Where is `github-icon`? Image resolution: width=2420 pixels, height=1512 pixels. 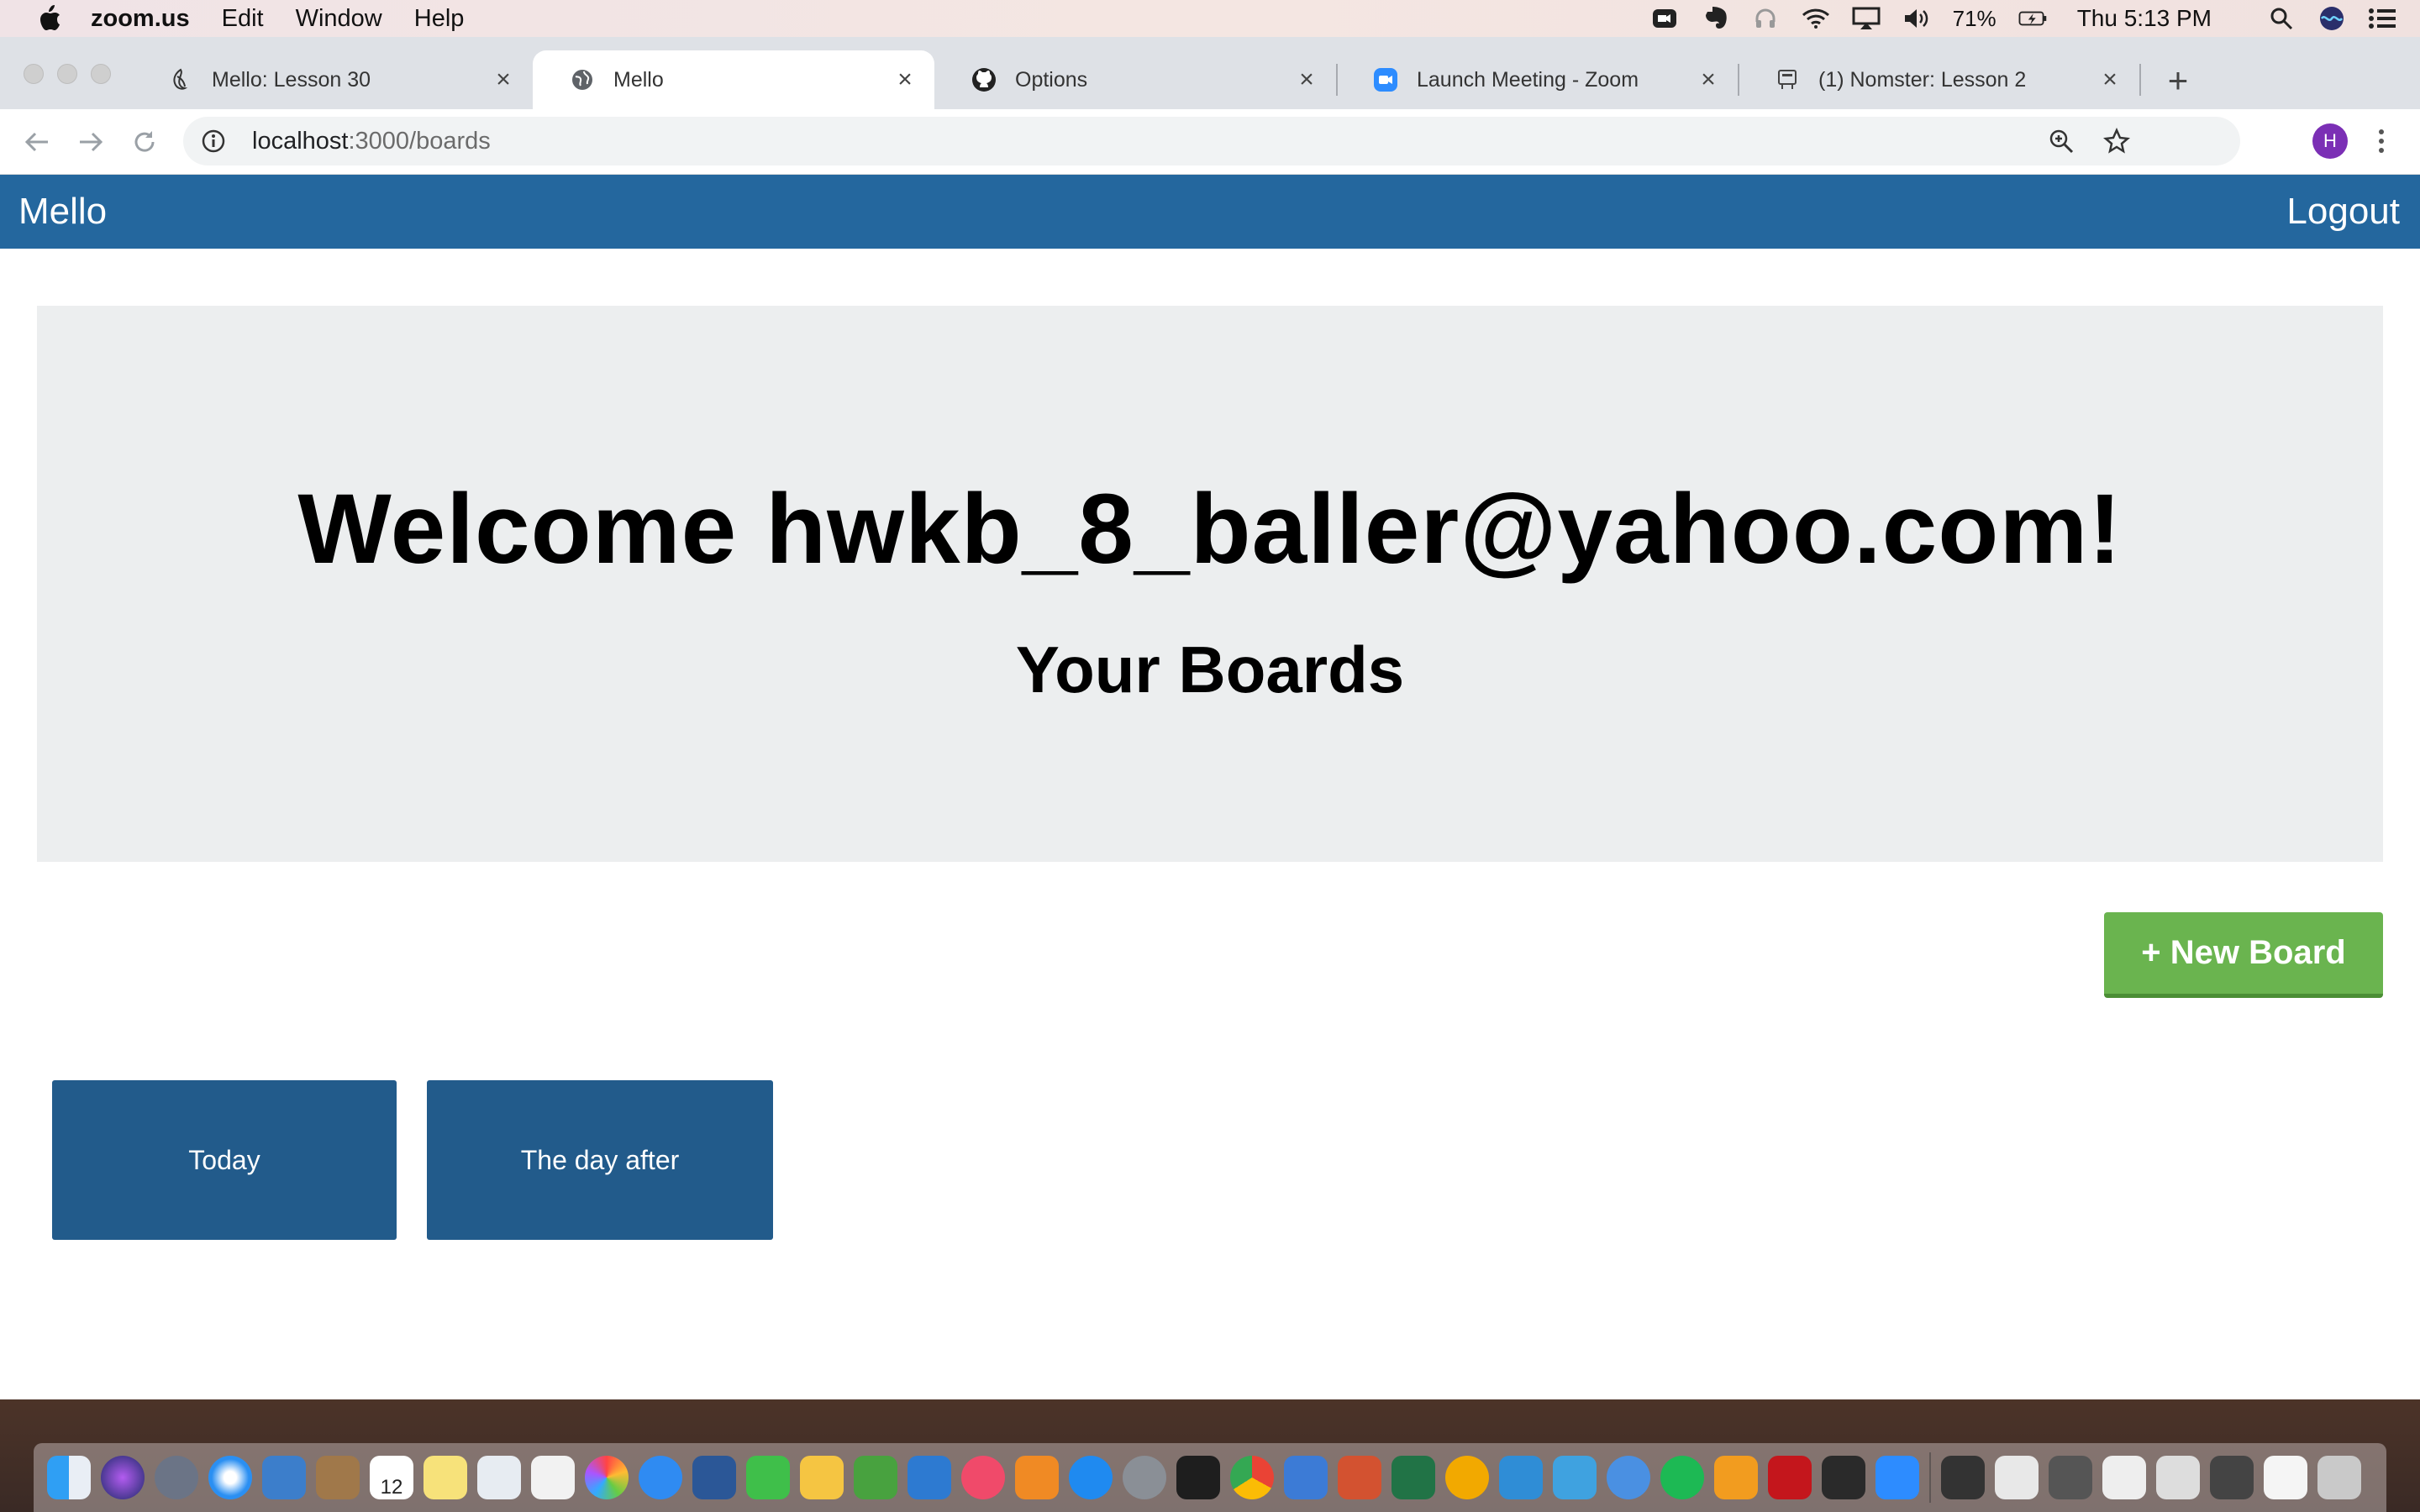 github-icon is located at coordinates (984, 79).